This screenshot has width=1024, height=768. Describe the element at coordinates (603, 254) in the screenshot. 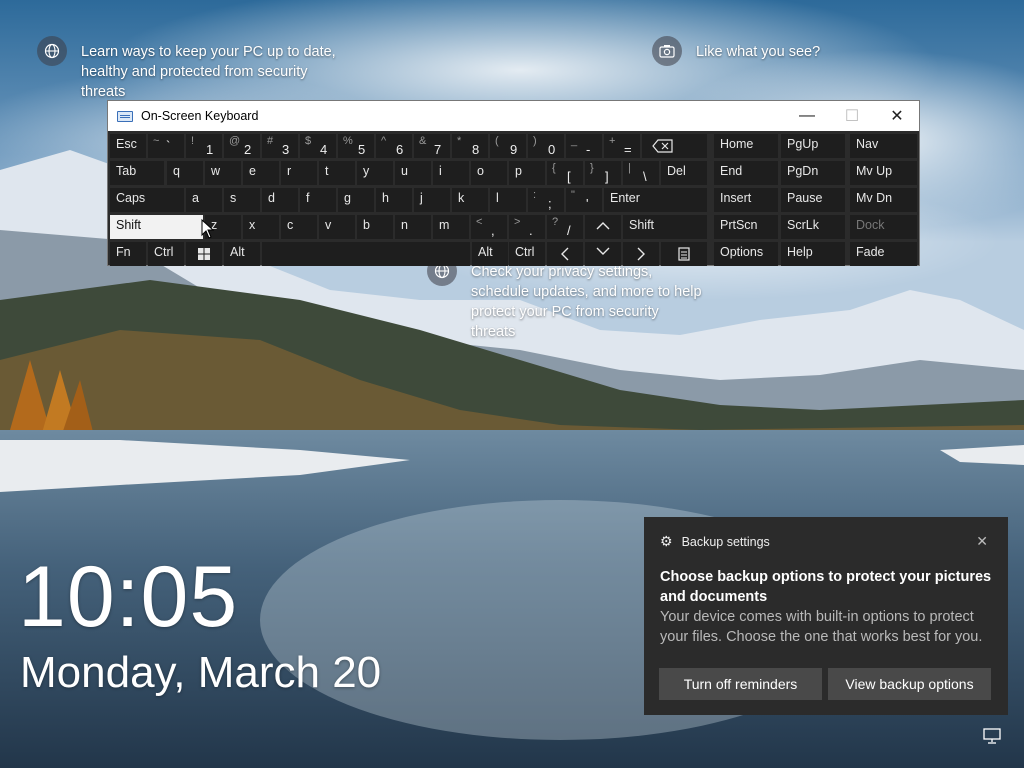

I see `key-arrow-down` at that location.